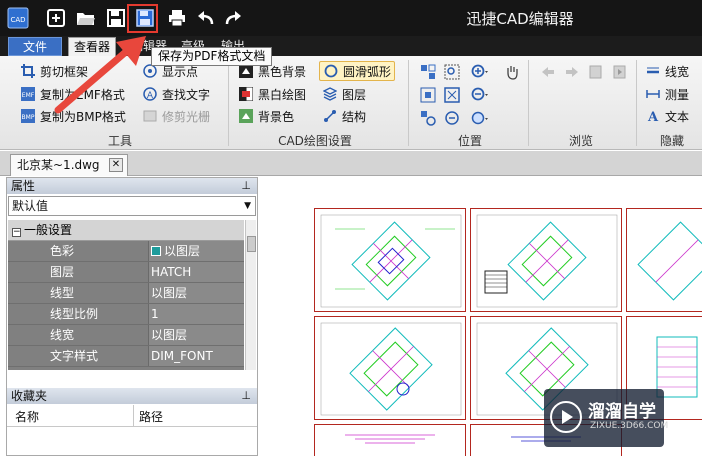 This screenshot has height=456, width=702. I want to click on zoom-in-icon, so click(479, 71).